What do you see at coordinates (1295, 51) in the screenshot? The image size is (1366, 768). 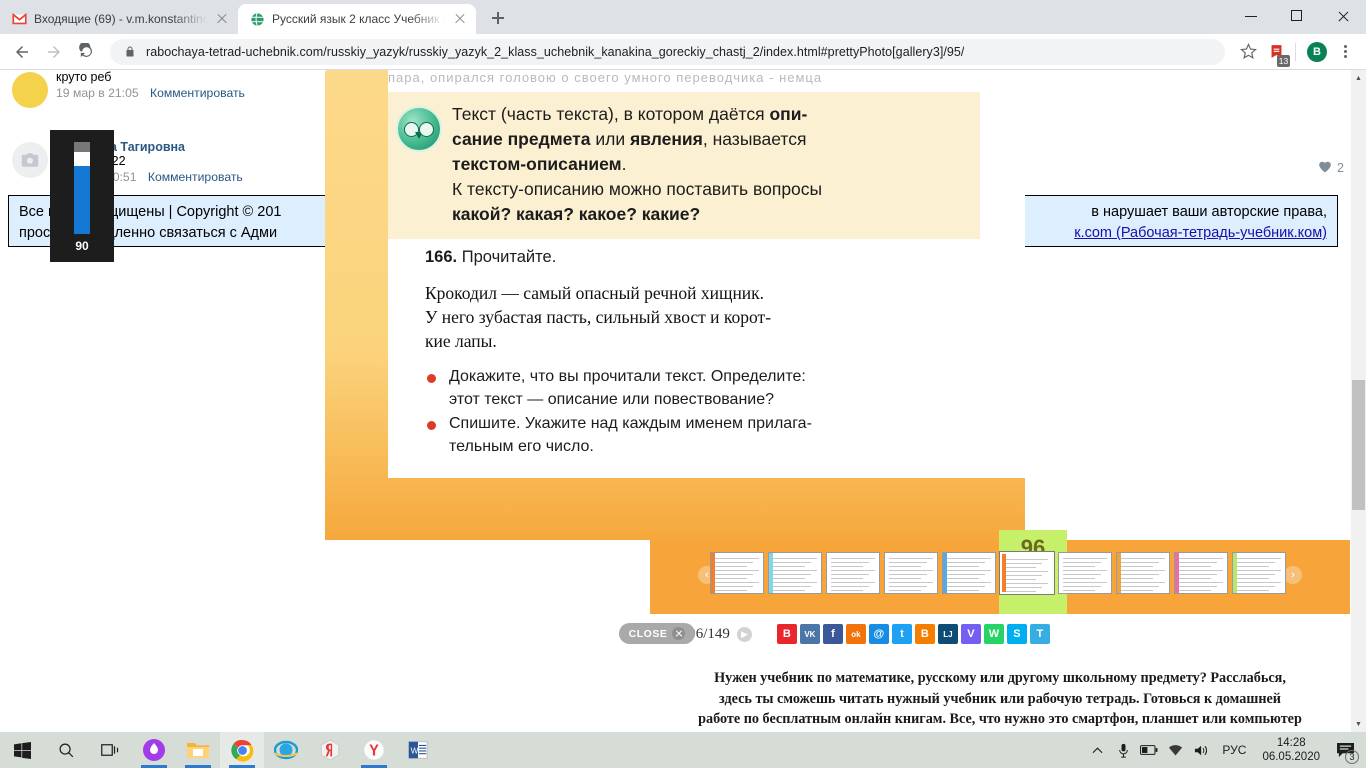 I see `toolbar-divider` at bounding box center [1295, 51].